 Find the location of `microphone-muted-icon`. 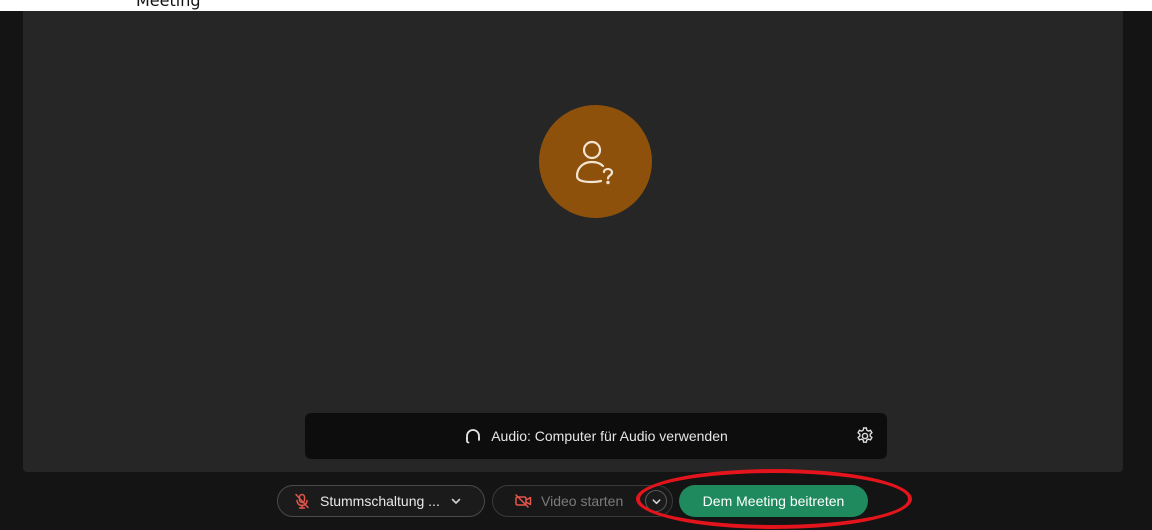

microphone-muted-icon is located at coordinates (302, 501).